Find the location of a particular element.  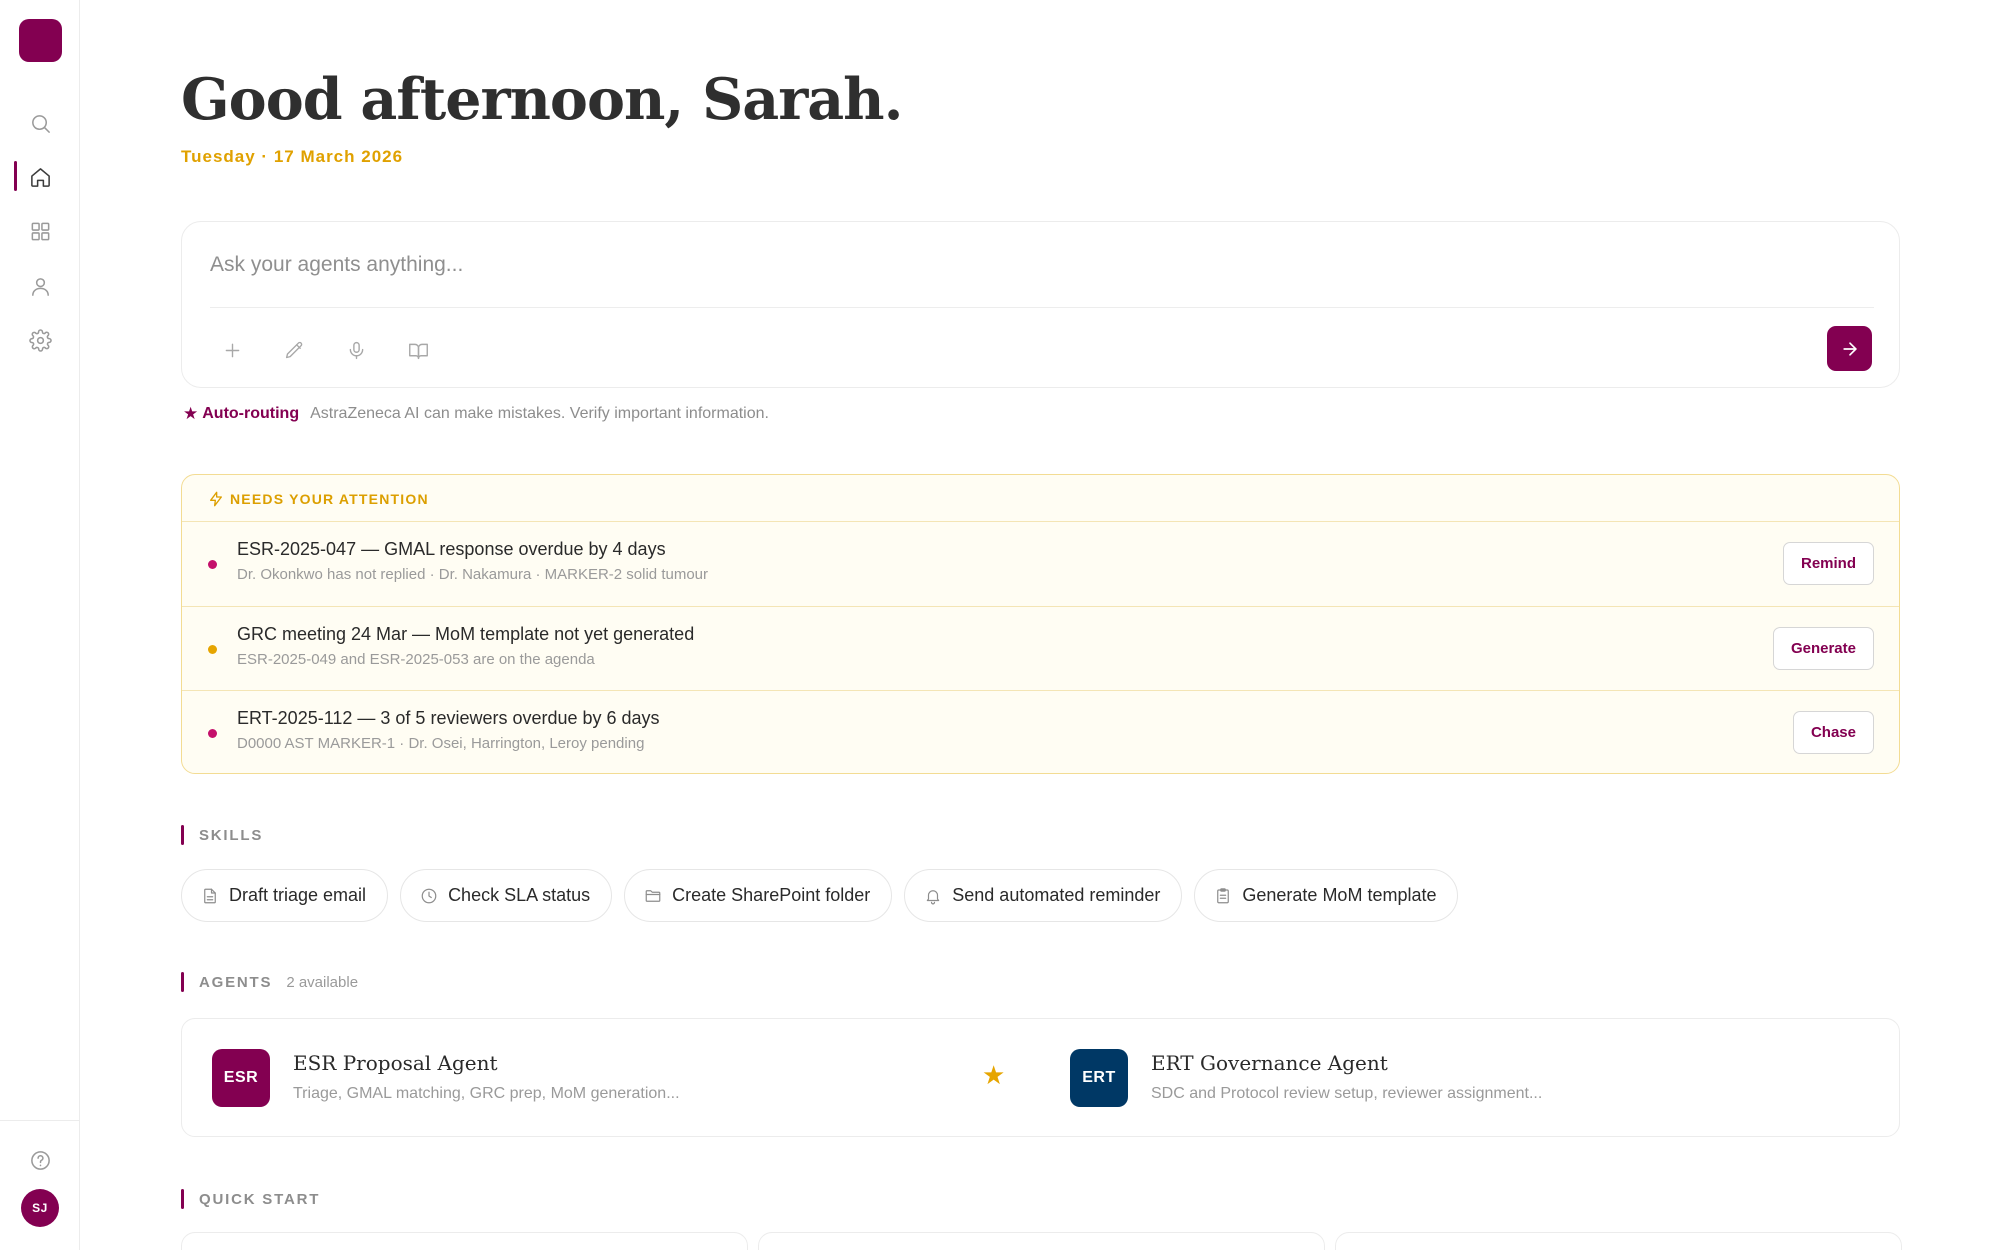

active-nav-indicator is located at coordinates (15, 176).